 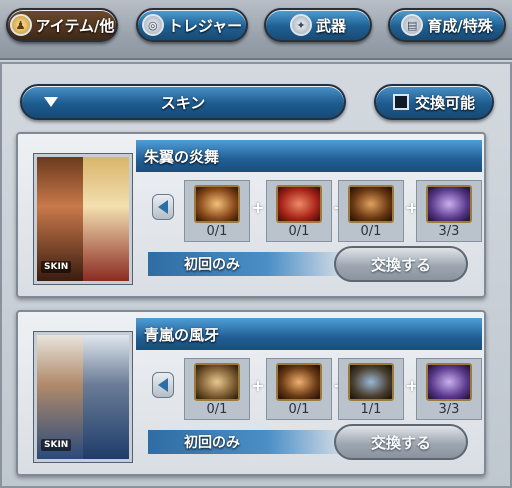 I want to click on tab-training-label: 育成/特殊, so click(x=460, y=25).